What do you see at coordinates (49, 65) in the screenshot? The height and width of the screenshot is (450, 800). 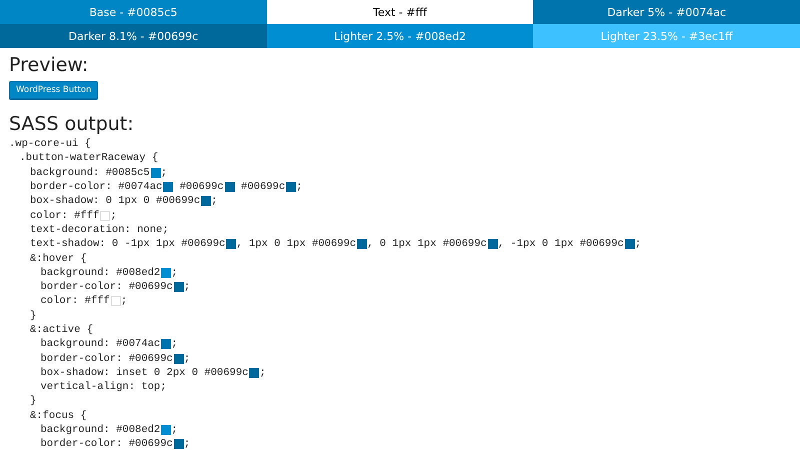 I see `section-heading: Preview:` at bounding box center [49, 65].